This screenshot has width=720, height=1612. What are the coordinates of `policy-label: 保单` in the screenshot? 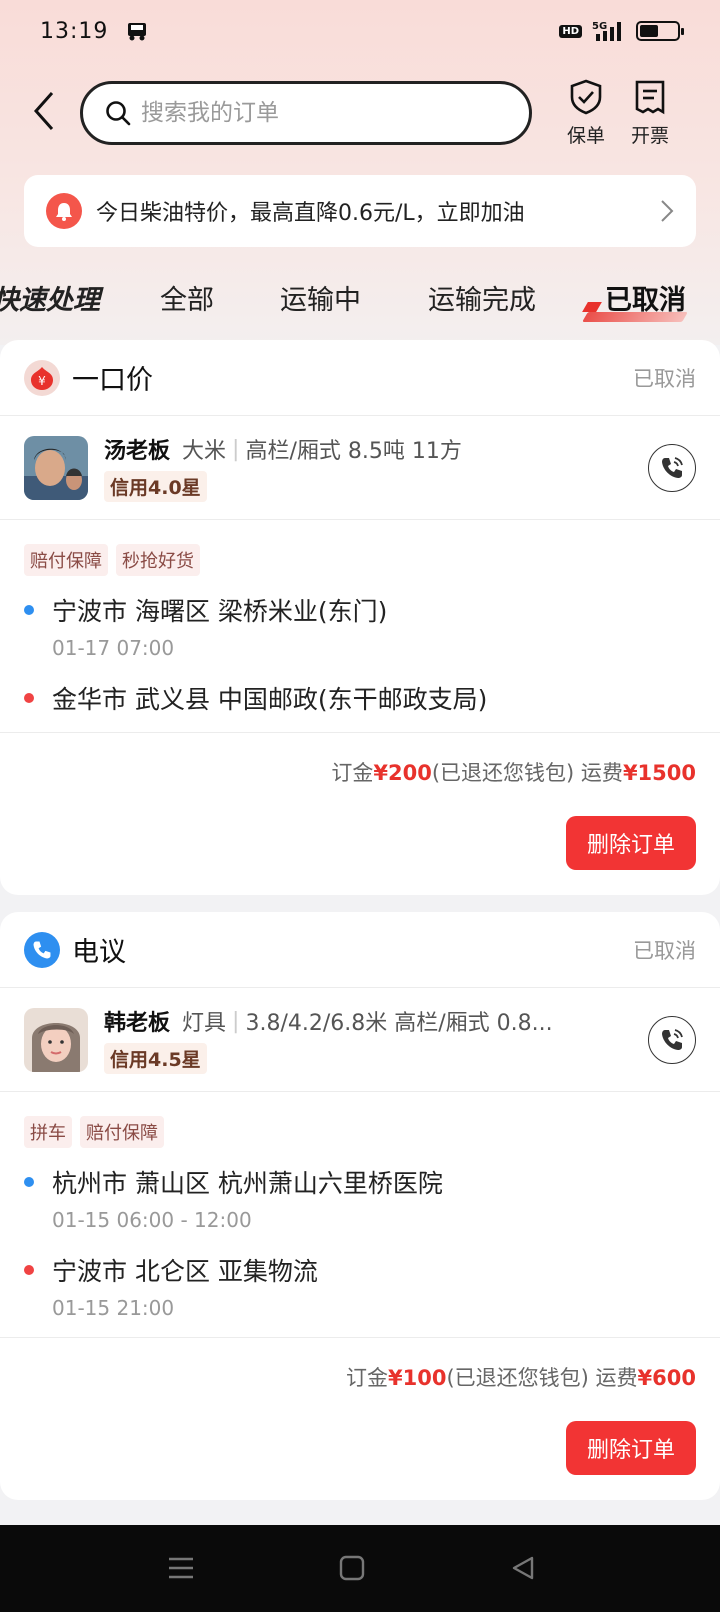 It's located at (585, 136).